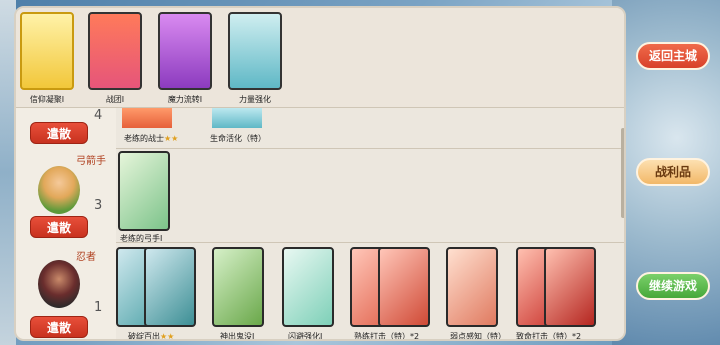 The width and height of the screenshot is (720, 345). Describe the element at coordinates (147, 118) in the screenshot. I see `card-veteran-warrior` at that location.